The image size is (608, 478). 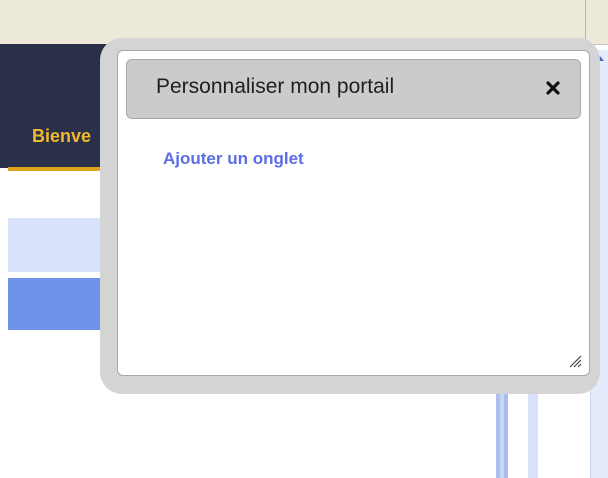 I want to click on dialog-titlebar: Personnaliser mon portail, so click(x=353, y=89).